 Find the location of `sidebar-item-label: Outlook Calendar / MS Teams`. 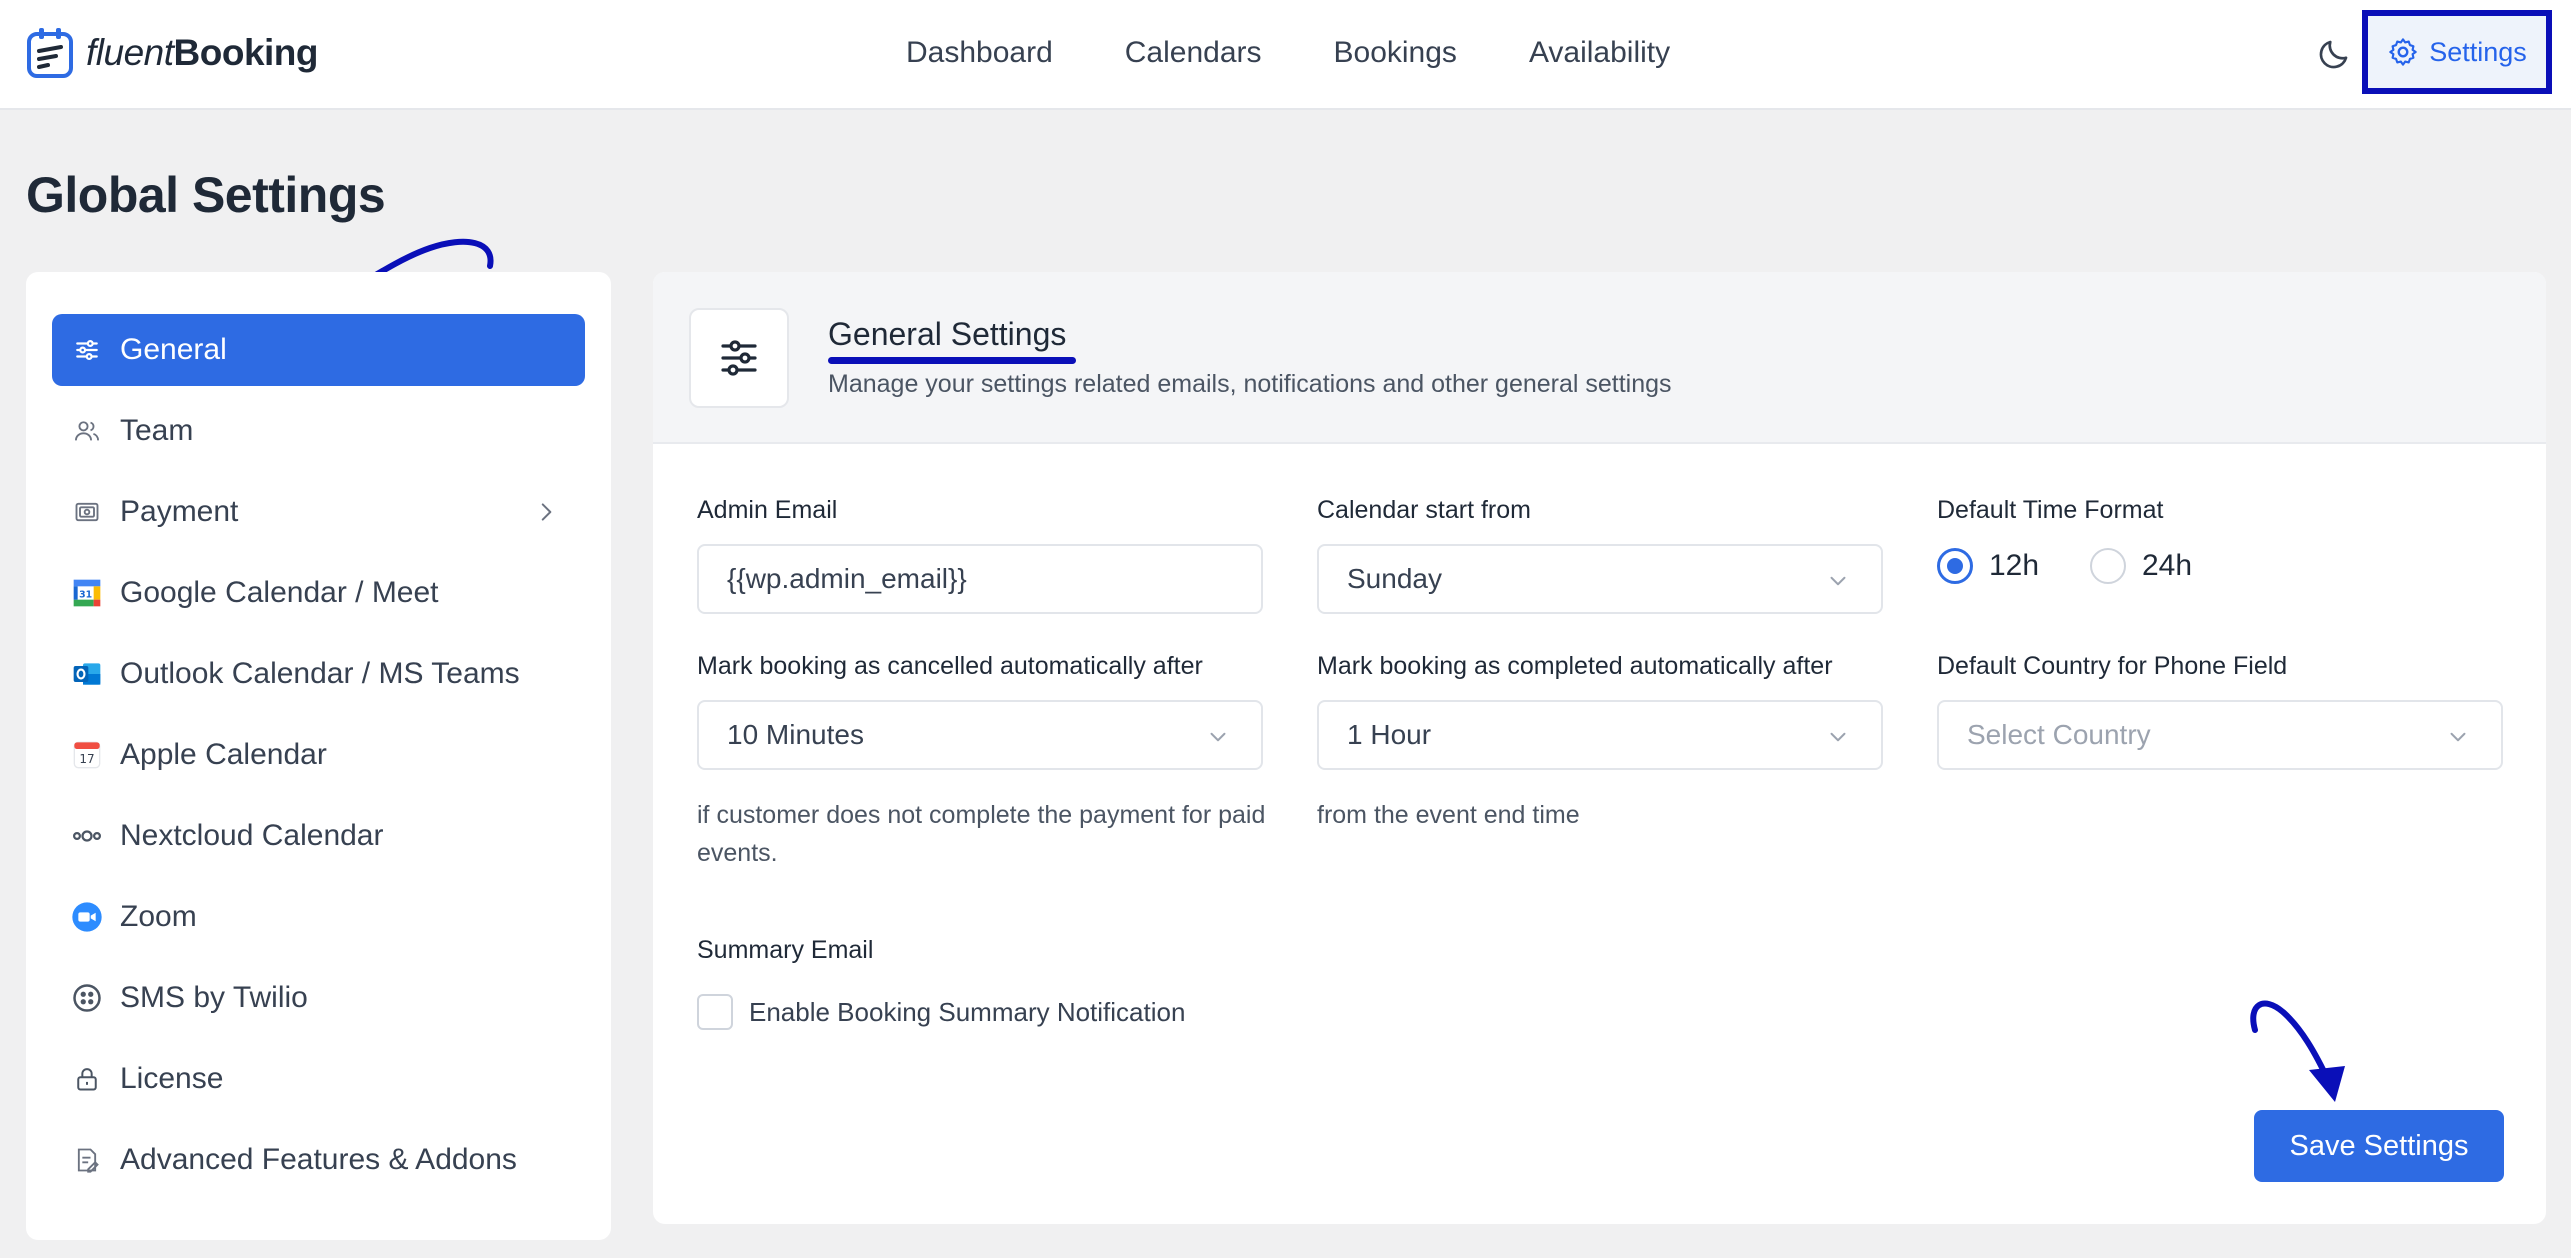

sidebar-item-label: Outlook Calendar / MS Teams is located at coordinates (320, 673).